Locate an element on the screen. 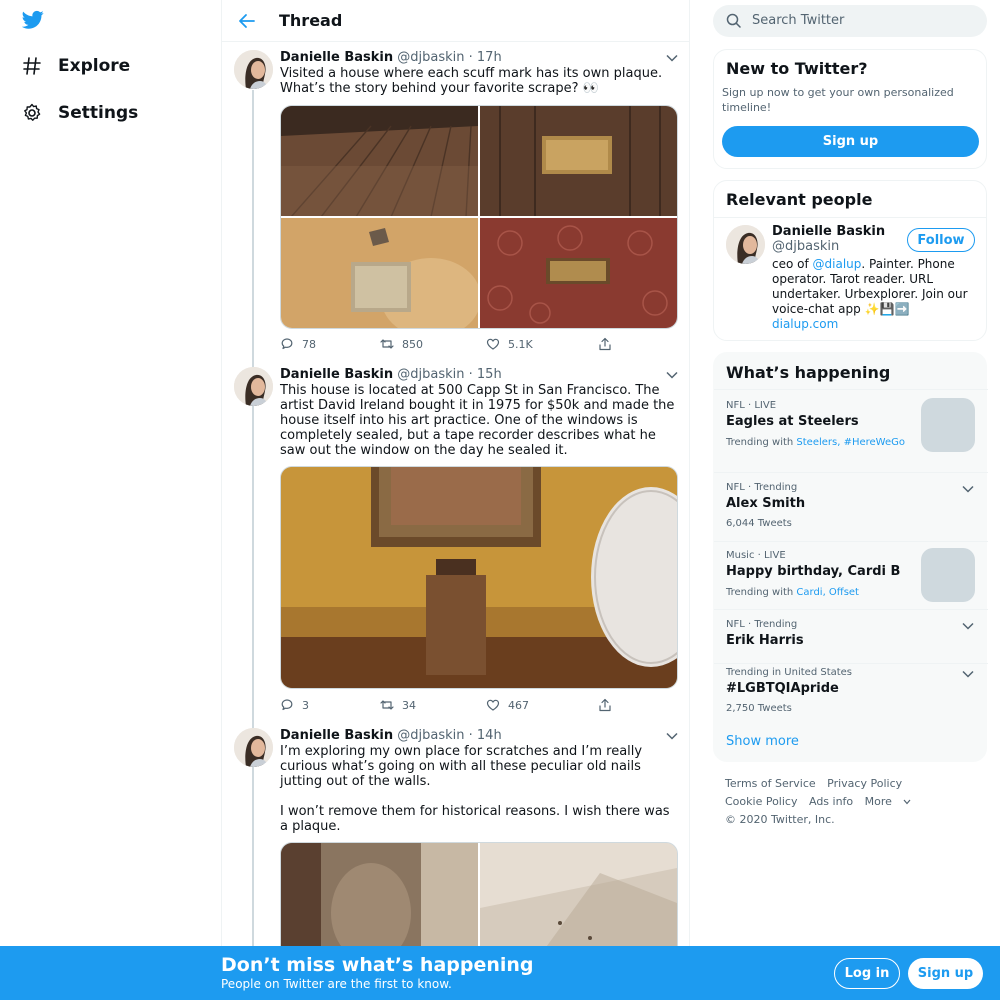 This screenshot has height=1000, width=1000. footer-link-cookies: Cookie Policy is located at coordinates (761, 802).